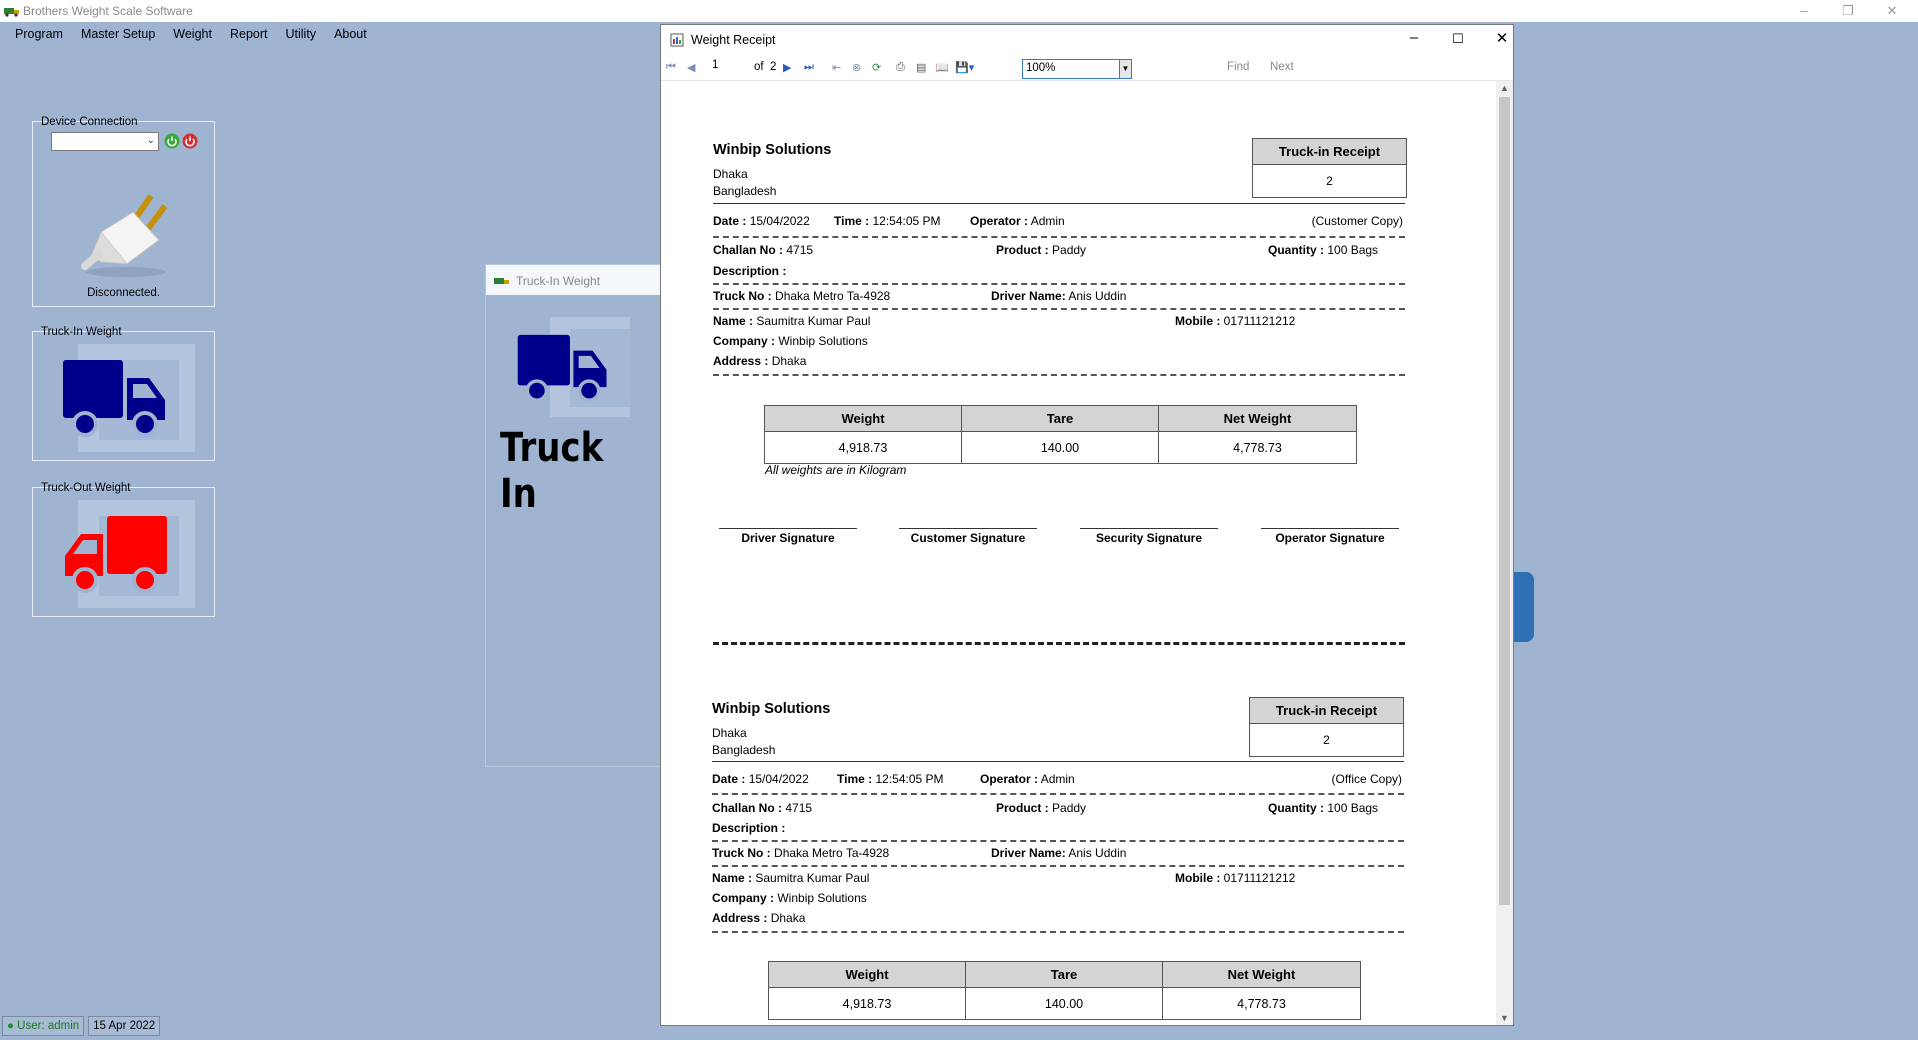 The image size is (1918, 1040). I want to click on weight-header: Weight, so click(867, 974).